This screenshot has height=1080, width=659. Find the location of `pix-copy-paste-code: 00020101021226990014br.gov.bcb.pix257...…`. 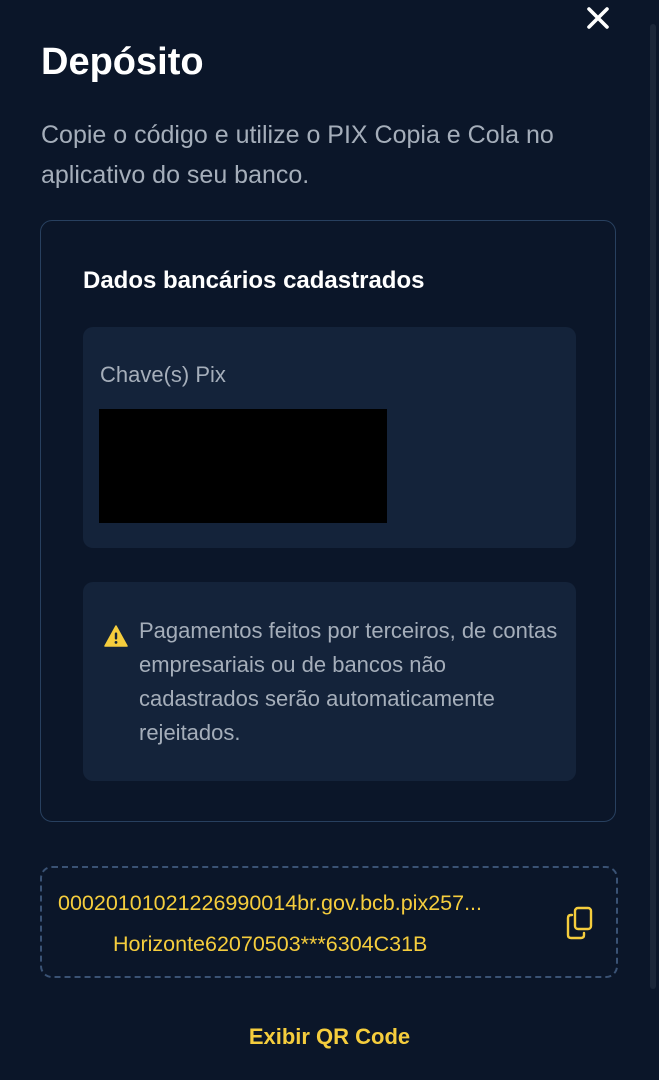

pix-copy-paste-code: 00020101021226990014br.gov.bcb.pix257...… is located at coordinates (329, 922).